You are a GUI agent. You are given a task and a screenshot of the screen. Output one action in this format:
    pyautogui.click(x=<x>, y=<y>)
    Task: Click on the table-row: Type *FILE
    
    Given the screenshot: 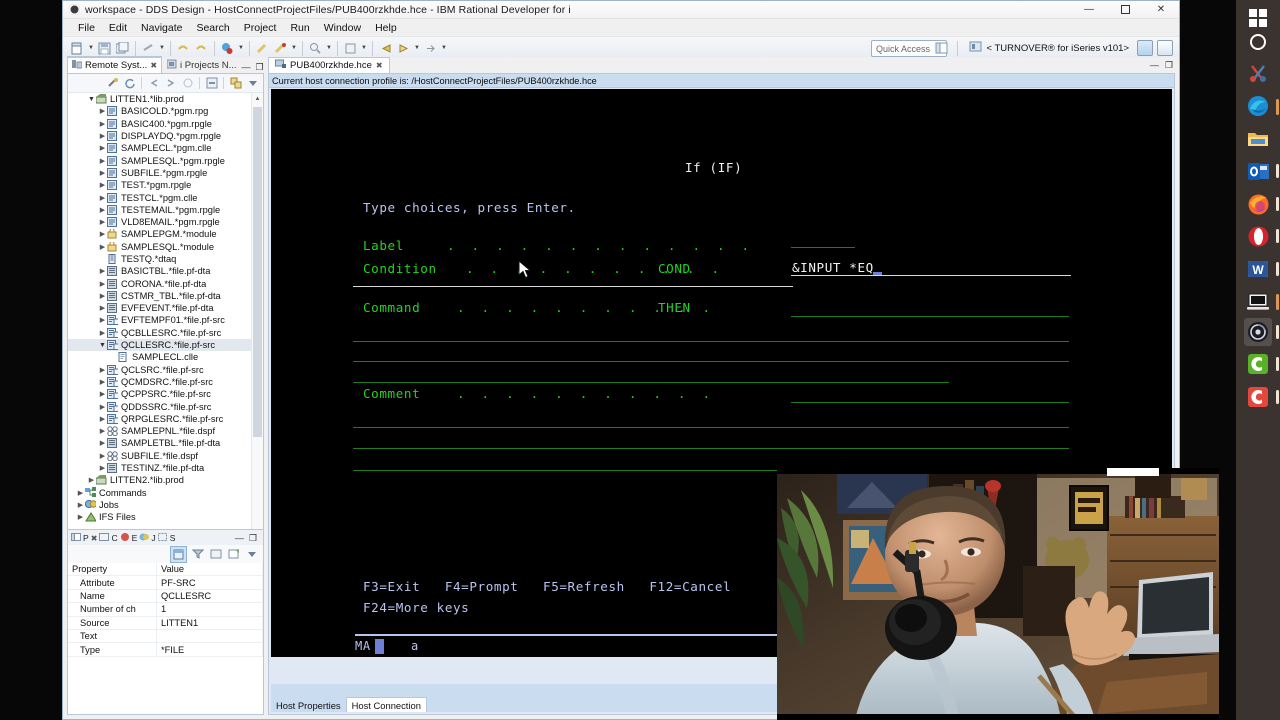 What is the action you would take?
    pyautogui.click(x=165, y=649)
    